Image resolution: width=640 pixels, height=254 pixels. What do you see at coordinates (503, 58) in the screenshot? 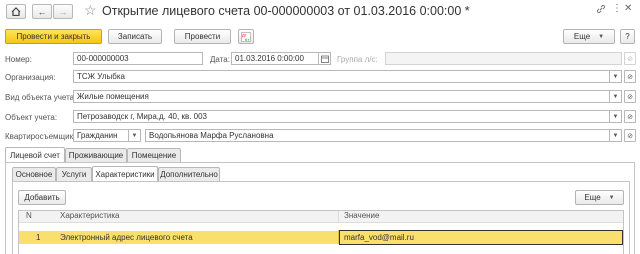
I see `group-field` at bounding box center [503, 58].